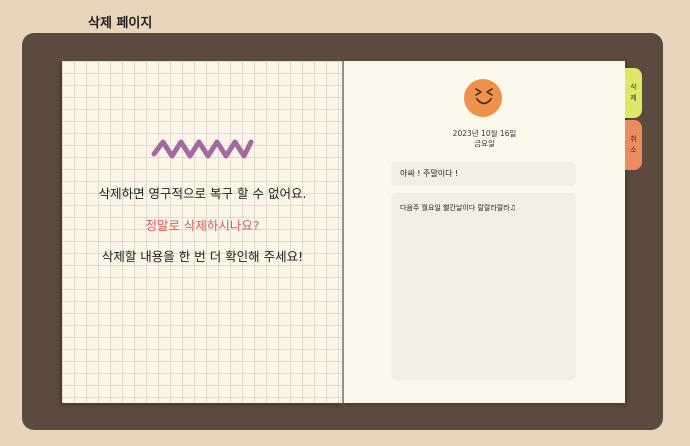  I want to click on laughing-face-icon, so click(483, 98).